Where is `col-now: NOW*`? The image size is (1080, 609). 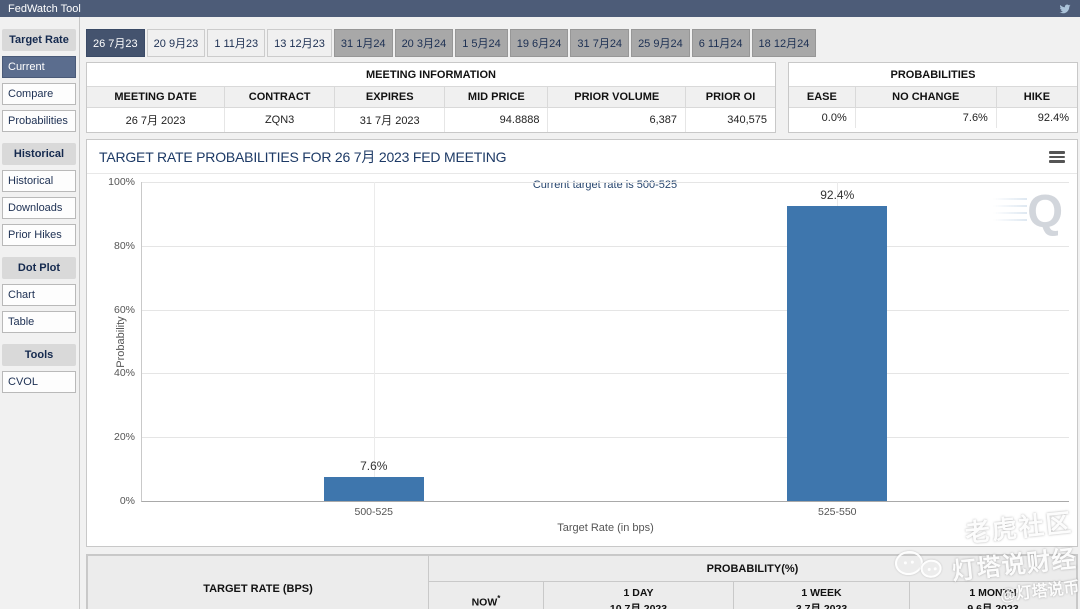 col-now: NOW* is located at coordinates (486, 595).